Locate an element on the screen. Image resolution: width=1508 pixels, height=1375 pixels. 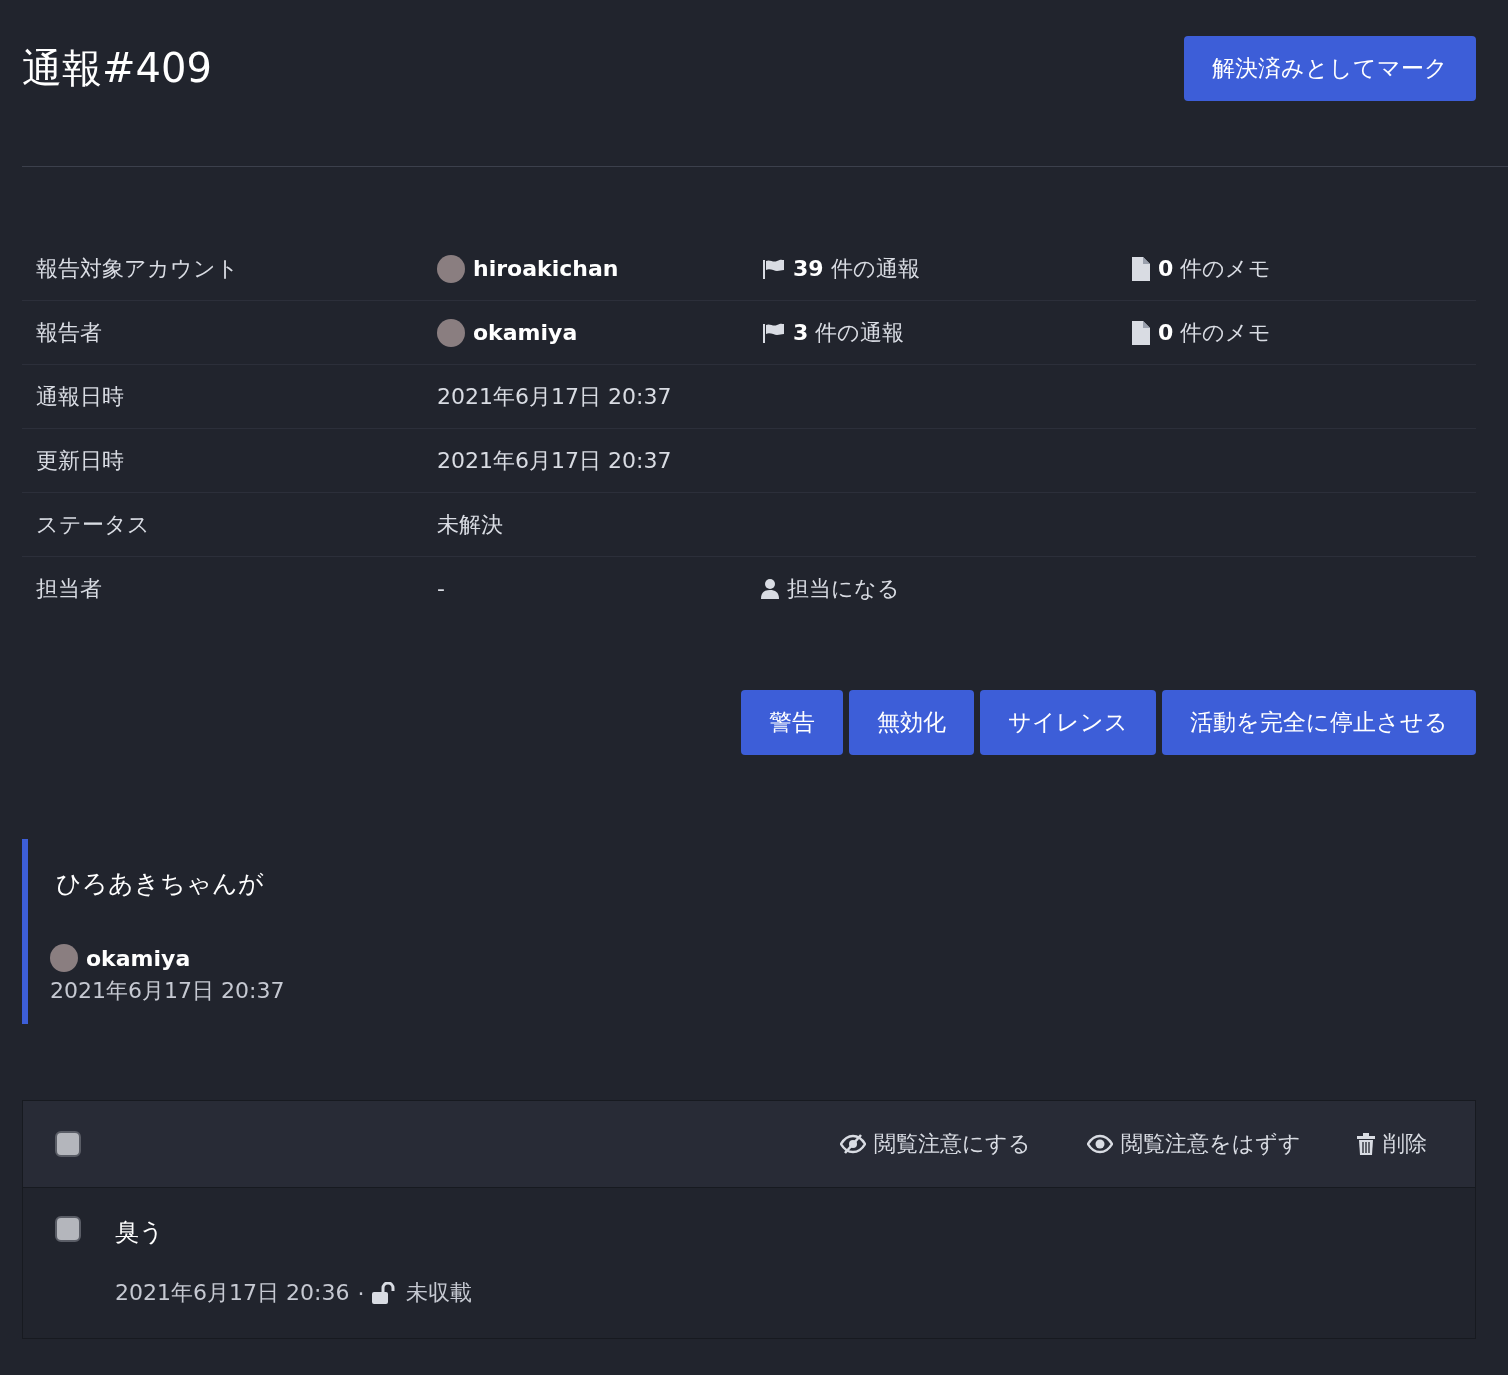
reports-count-link: 39 件の通報 is located at coordinates (856, 268).